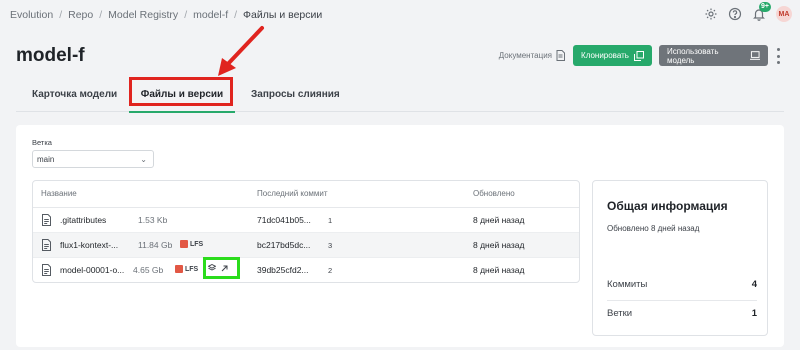 The image size is (800, 350). I want to click on use-model-button-label: Использовать модель, so click(693, 55).